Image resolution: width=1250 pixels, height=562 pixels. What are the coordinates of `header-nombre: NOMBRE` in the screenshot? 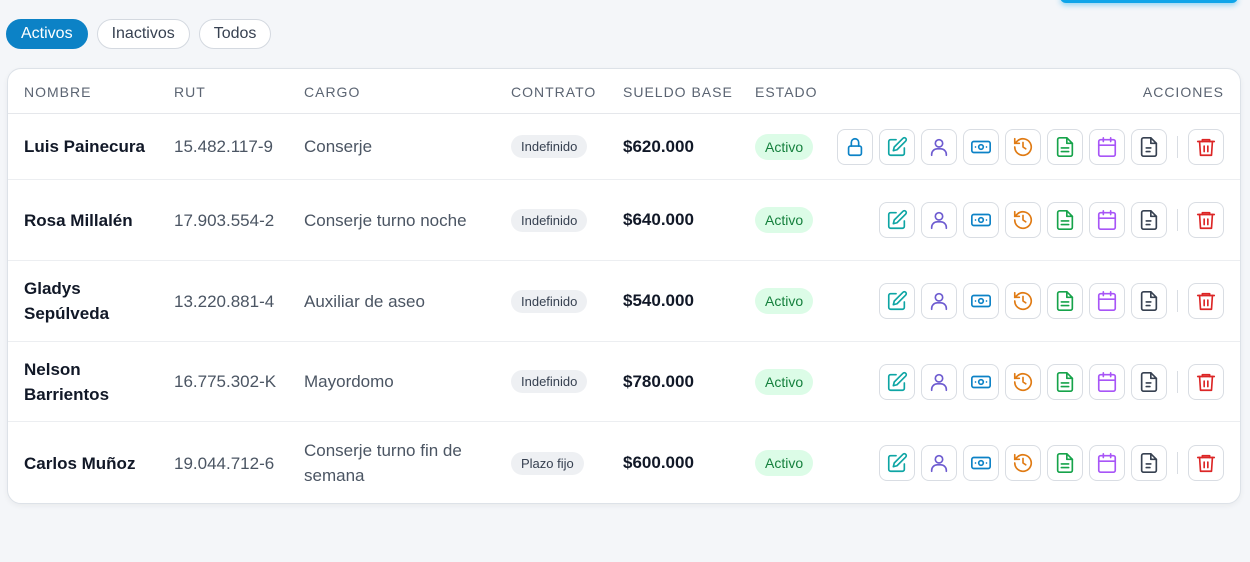 It's located at (58, 92).